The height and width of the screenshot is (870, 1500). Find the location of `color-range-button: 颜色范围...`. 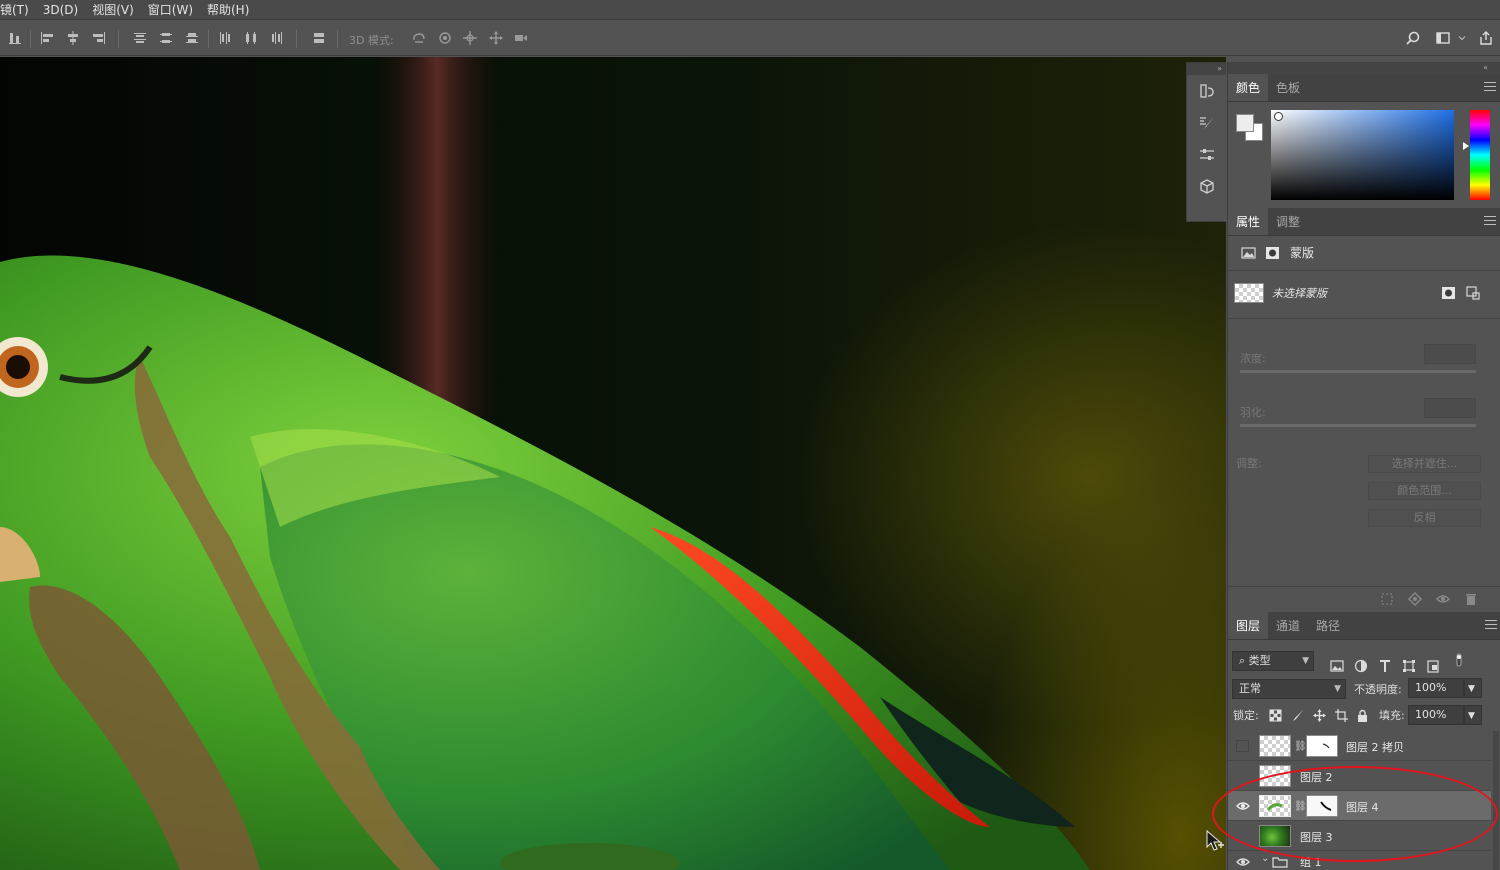

color-range-button: 颜色范围... is located at coordinates (1424, 491).